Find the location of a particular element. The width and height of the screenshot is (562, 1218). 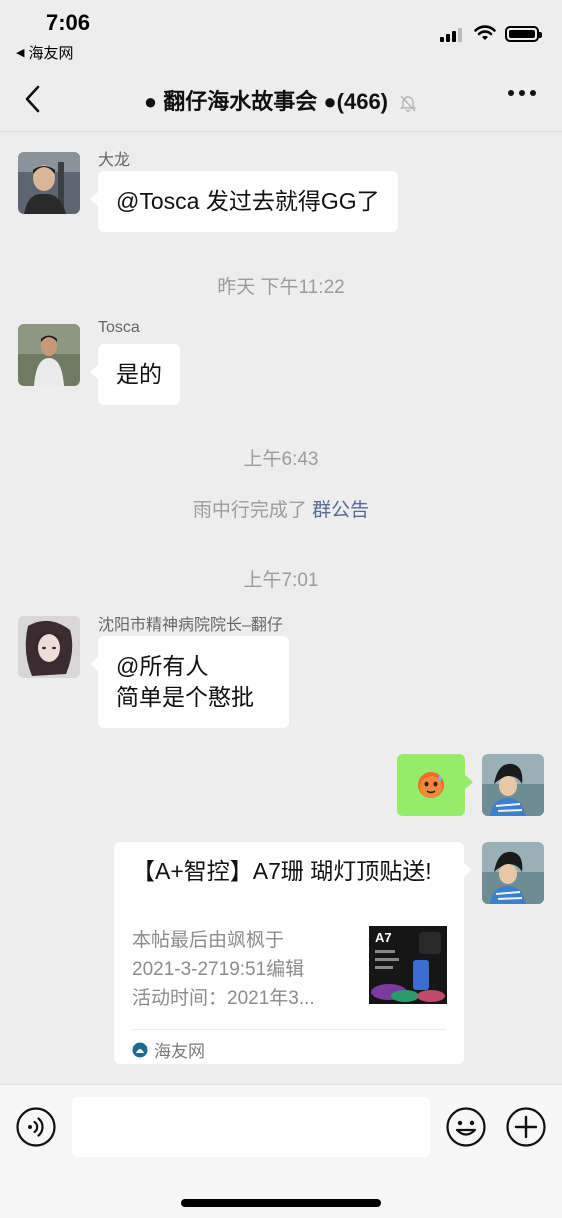

system-notice: 雨中行完成了 群公告 is located at coordinates (281, 508).